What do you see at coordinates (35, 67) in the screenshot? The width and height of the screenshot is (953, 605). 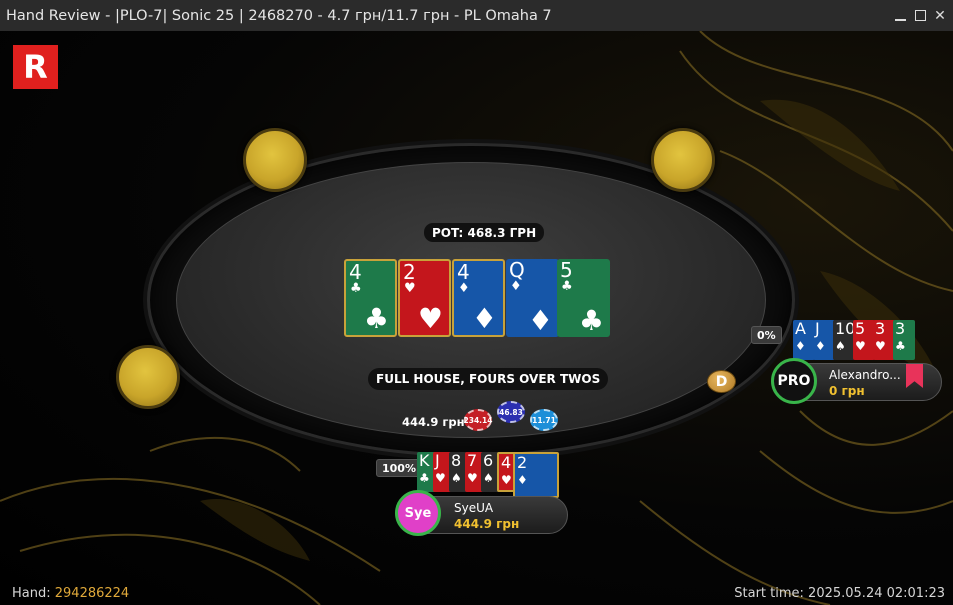 I see `room-logo: R` at bounding box center [35, 67].